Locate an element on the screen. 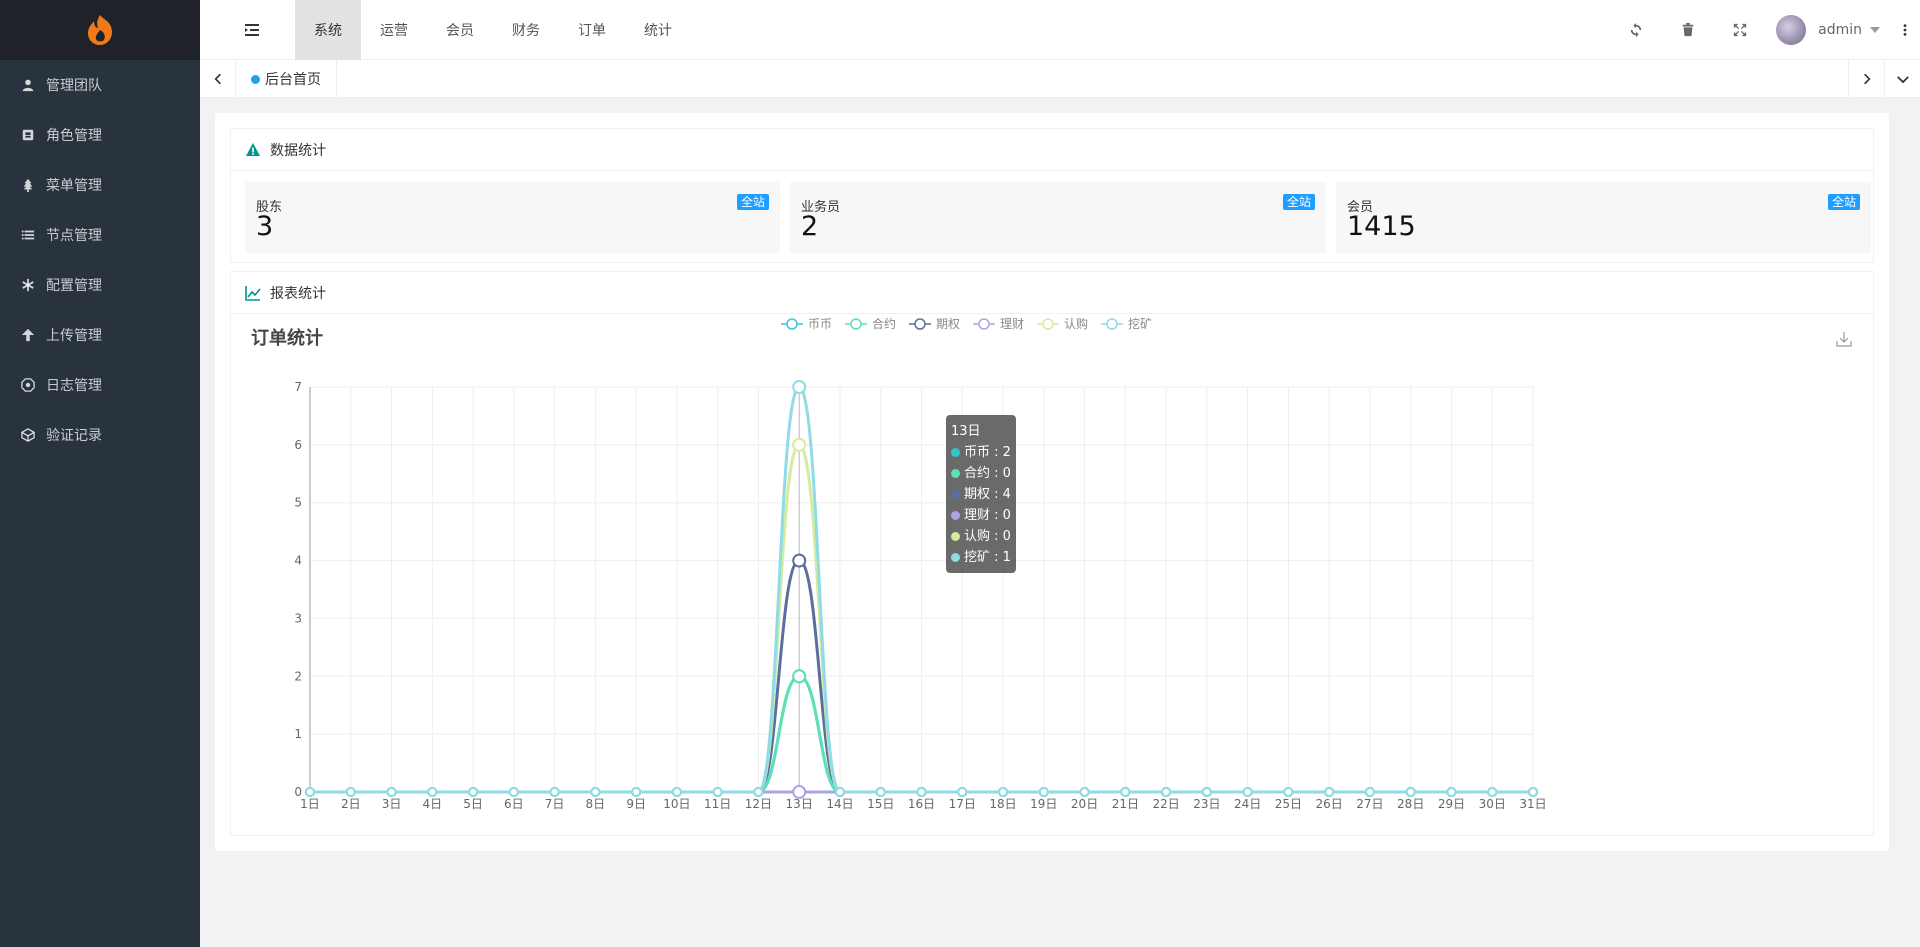 The image size is (1920, 947). y-tick-label: 2 is located at coordinates (298, 676).